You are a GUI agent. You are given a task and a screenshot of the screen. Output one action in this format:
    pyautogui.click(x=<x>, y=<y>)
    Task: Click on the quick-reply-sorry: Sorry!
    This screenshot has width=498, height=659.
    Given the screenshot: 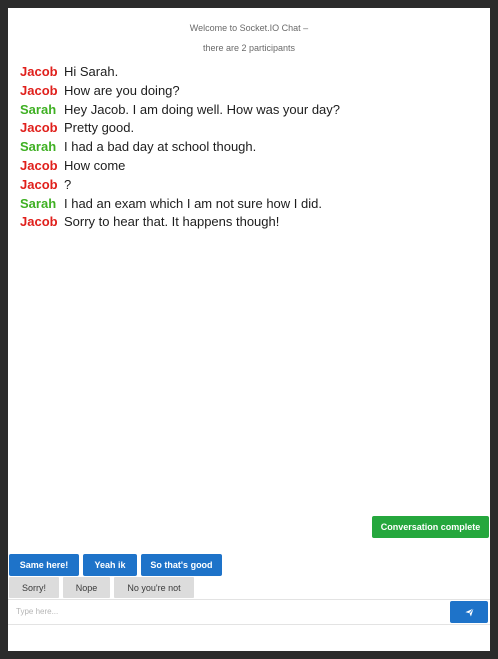 What is the action you would take?
    pyautogui.click(x=34, y=587)
    